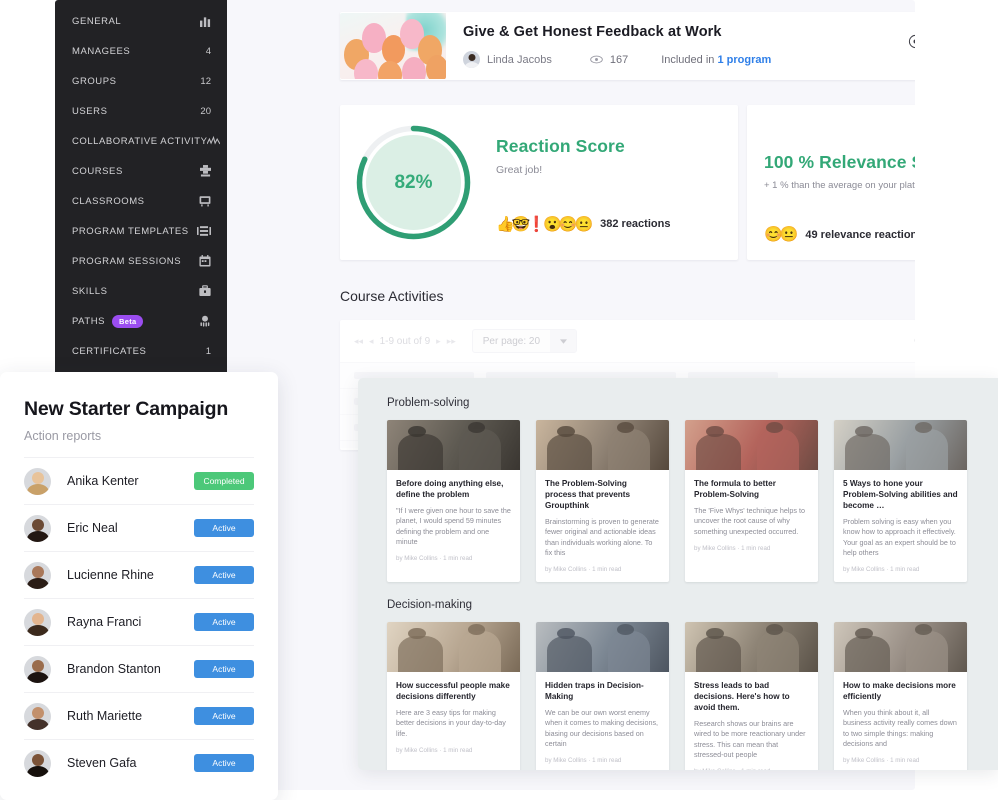 Image resolution: width=998 pixels, height=800 pixels. What do you see at coordinates (839, 162) in the screenshot?
I see `relevance-score-title: 100 % Relevance Score` at bounding box center [839, 162].